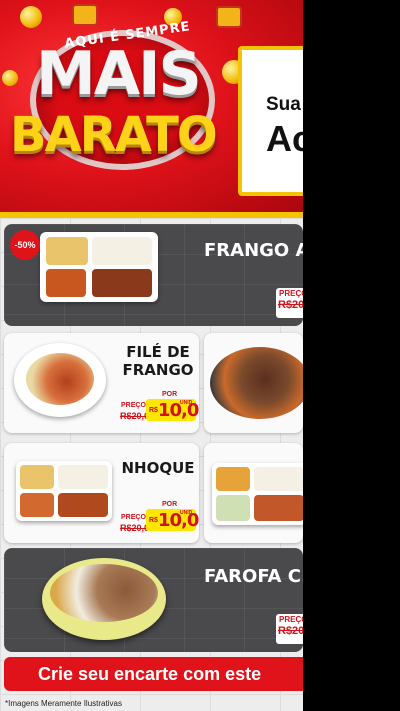 The height and width of the screenshot is (711, 400). What do you see at coordinates (83, 505) in the screenshot?
I see `gnocchi-cell` at bounding box center [83, 505].